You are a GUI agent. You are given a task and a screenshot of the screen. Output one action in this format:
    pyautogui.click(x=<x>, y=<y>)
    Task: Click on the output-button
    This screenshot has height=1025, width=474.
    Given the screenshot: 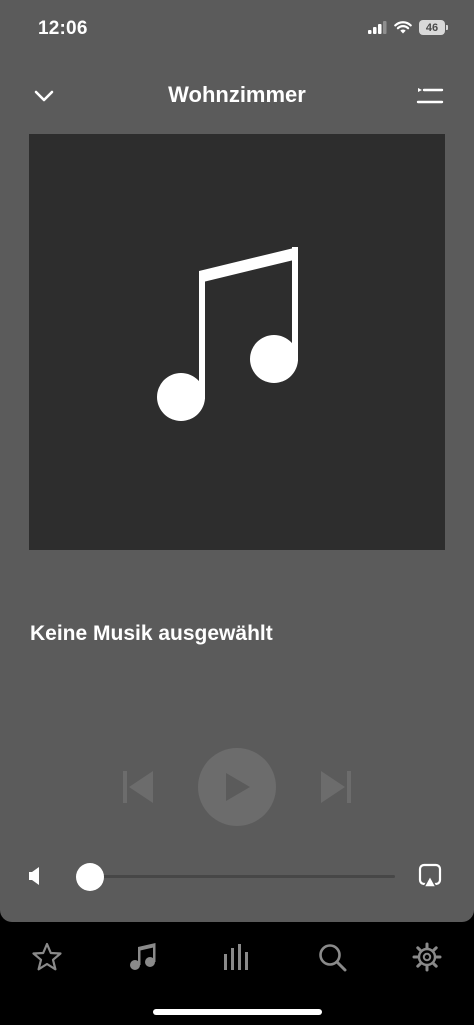 What is the action you would take?
    pyautogui.click(x=430, y=876)
    